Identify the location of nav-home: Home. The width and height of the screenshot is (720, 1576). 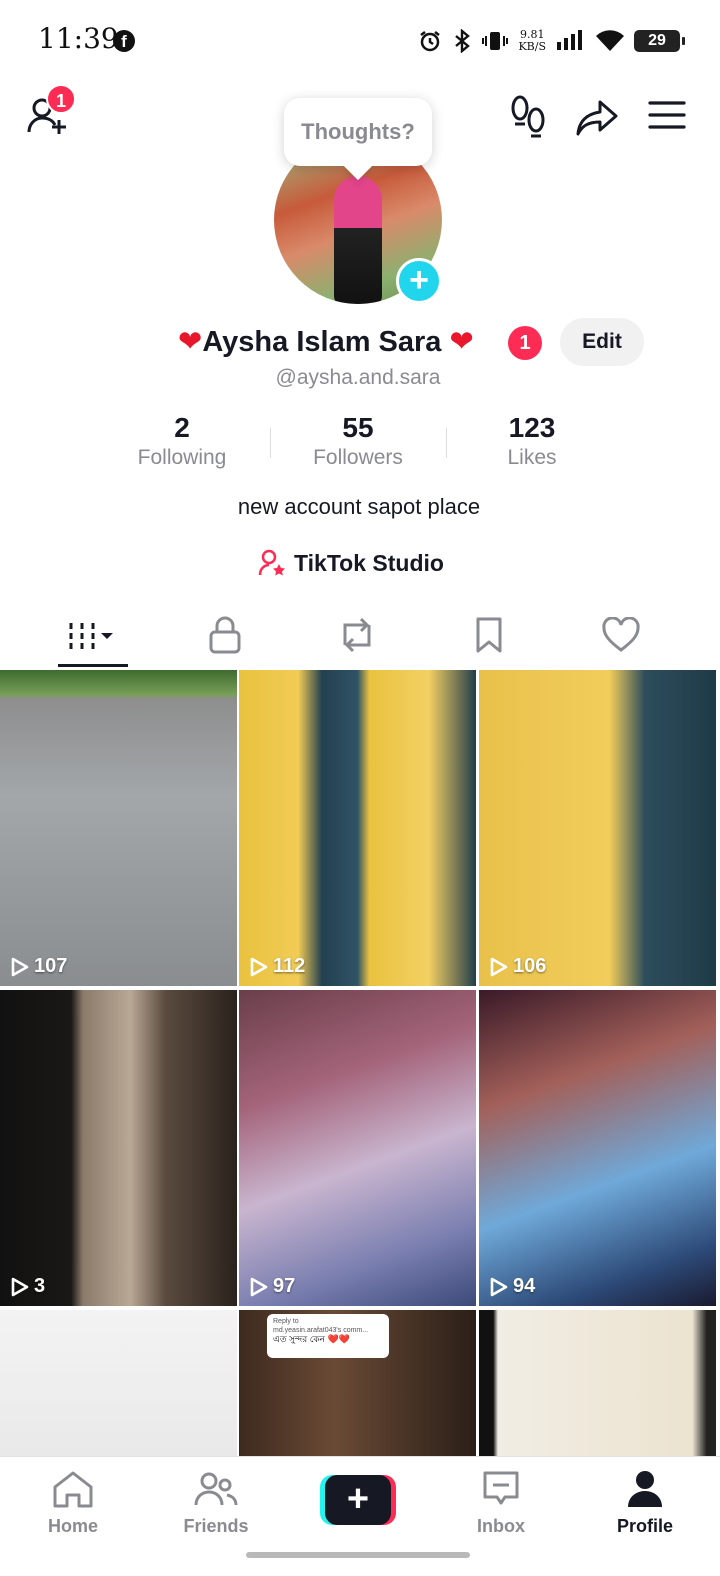
(73, 1503).